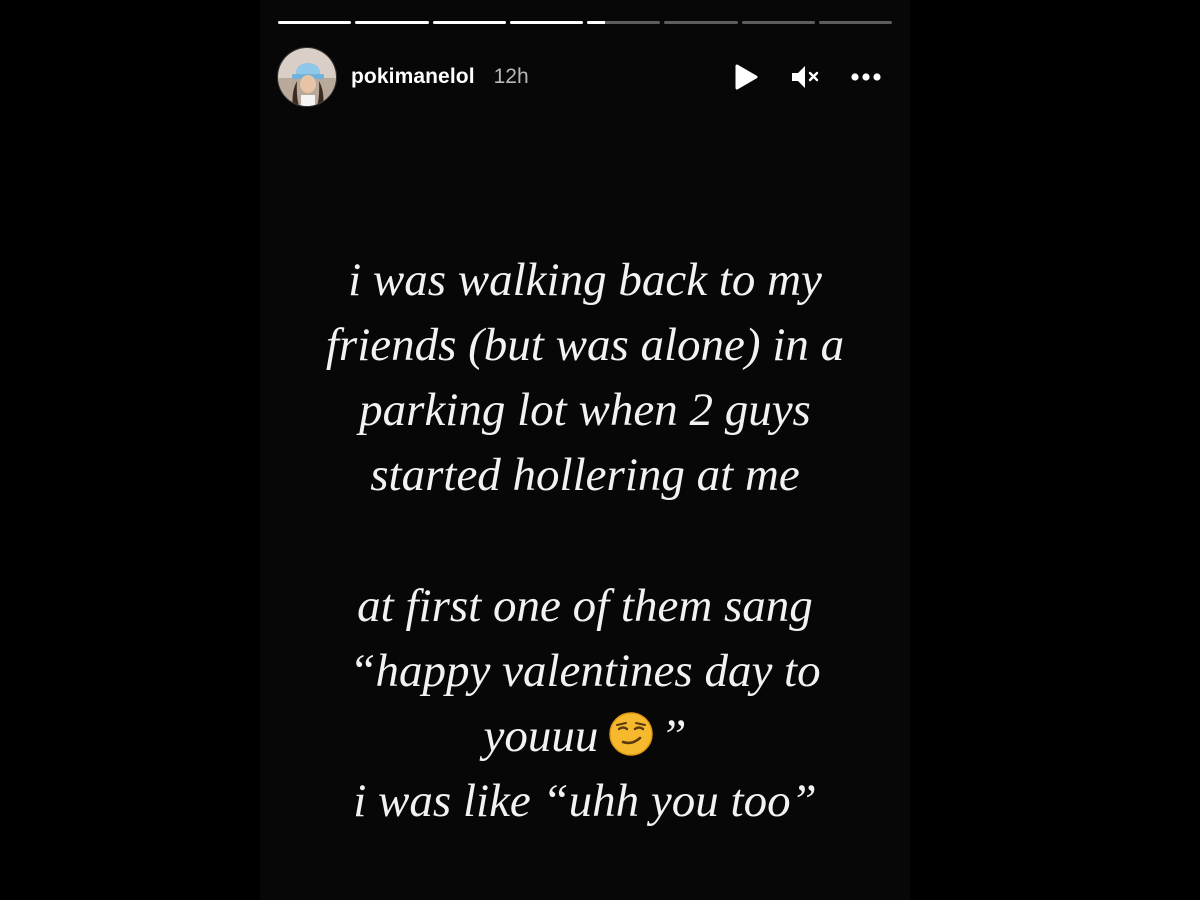 The height and width of the screenshot is (900, 1200). I want to click on more-options-icon, so click(866, 77).